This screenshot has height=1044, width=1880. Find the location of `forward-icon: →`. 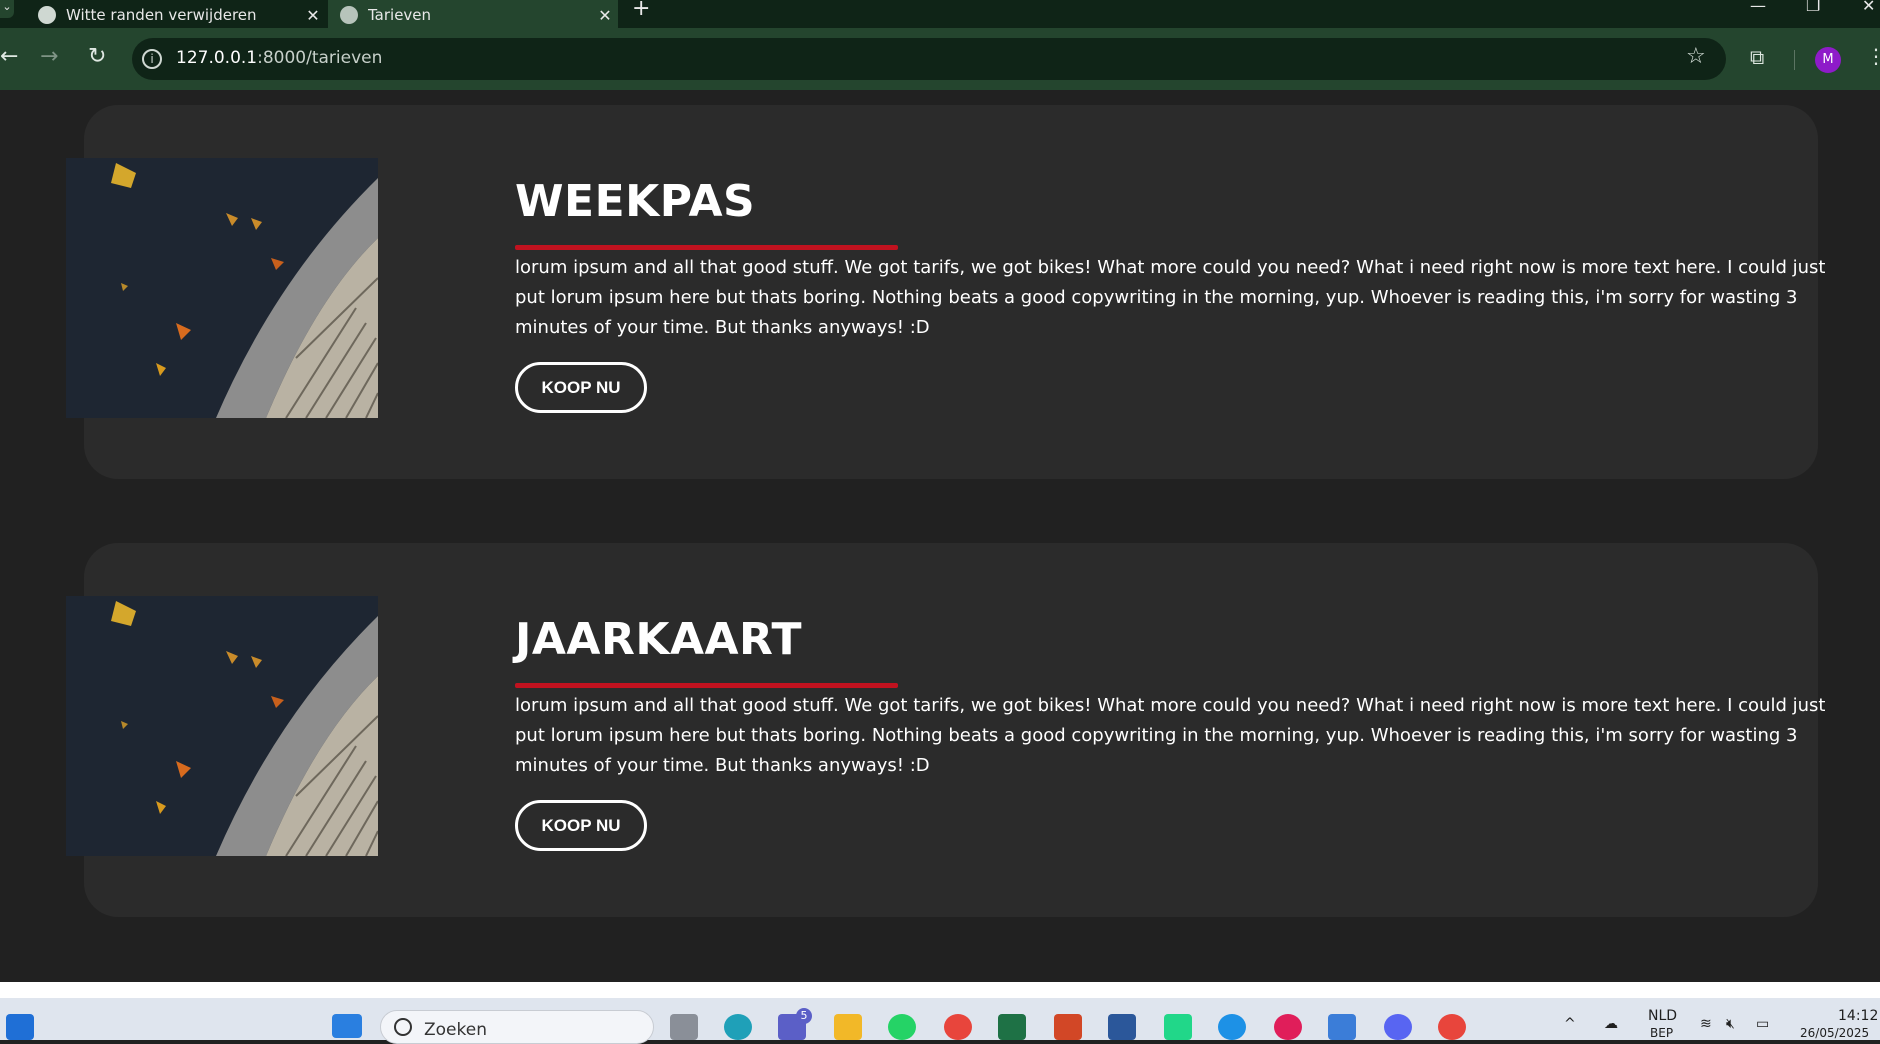

forward-icon: → is located at coordinates (49, 56).